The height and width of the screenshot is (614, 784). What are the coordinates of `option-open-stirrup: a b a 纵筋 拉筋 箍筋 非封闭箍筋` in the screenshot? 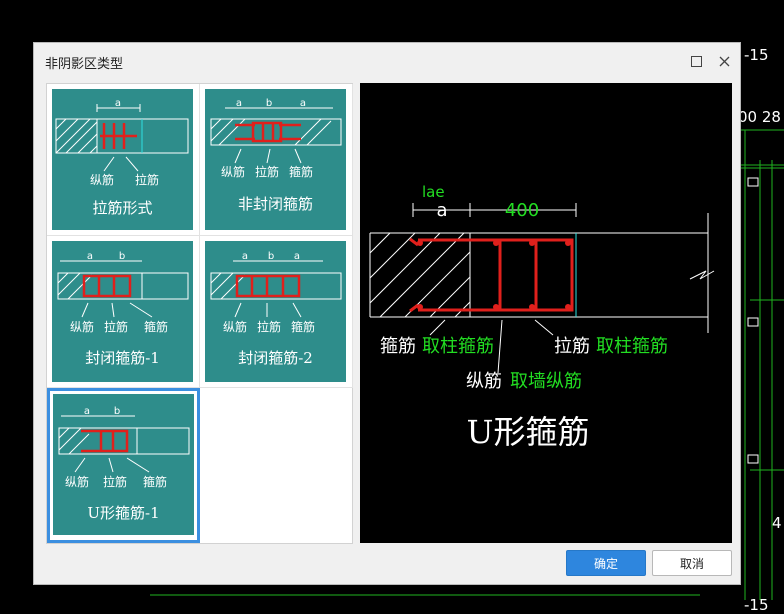 It's located at (276, 160).